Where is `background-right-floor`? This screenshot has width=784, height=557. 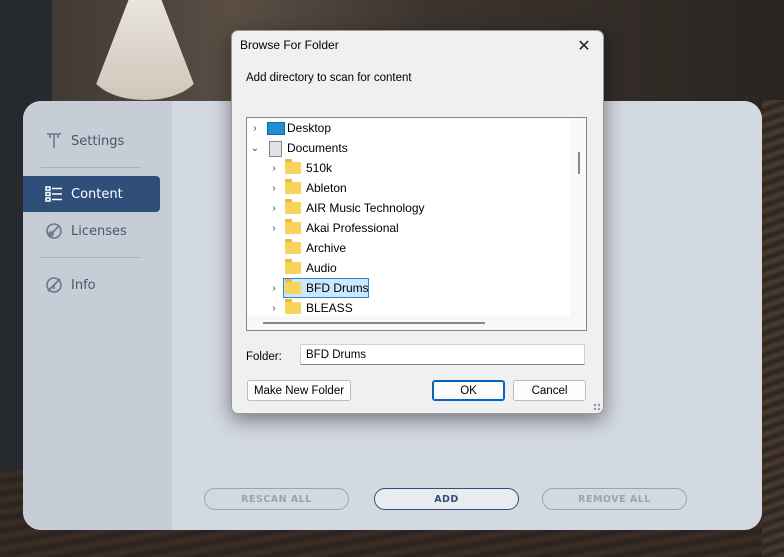
background-right-floor is located at coordinates (773, 328).